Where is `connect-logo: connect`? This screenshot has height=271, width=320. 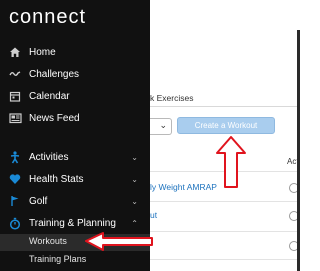 connect-logo: connect is located at coordinates (47, 17).